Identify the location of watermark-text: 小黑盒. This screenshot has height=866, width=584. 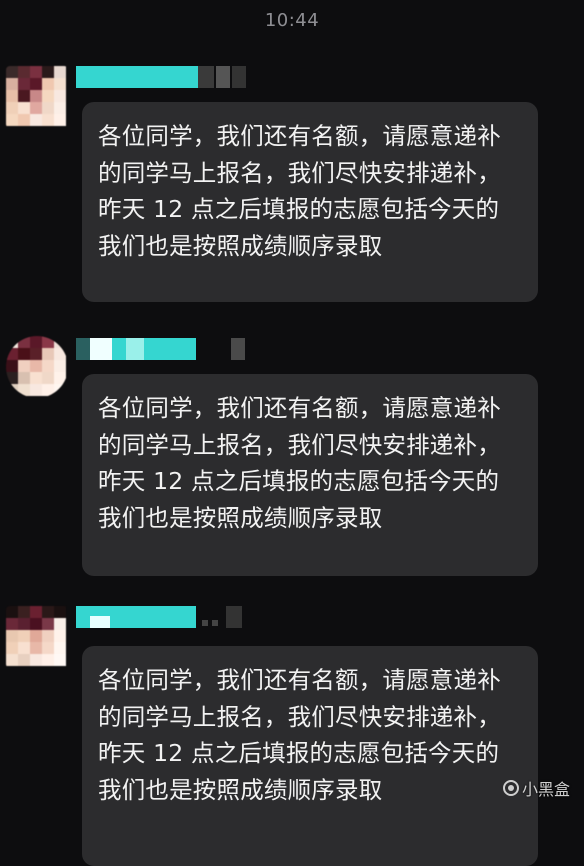
(545, 789).